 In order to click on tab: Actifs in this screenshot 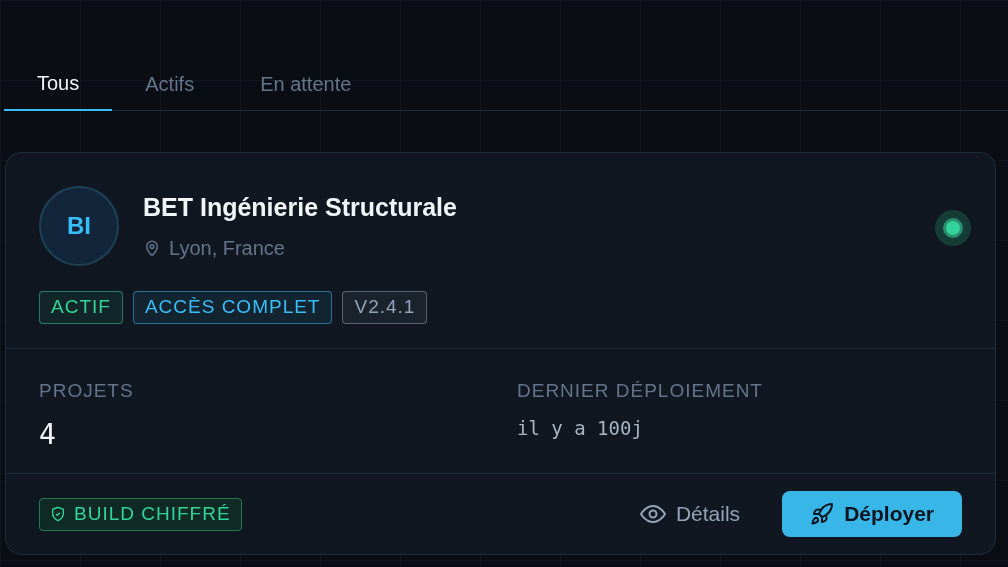, I will do `click(170, 83)`.